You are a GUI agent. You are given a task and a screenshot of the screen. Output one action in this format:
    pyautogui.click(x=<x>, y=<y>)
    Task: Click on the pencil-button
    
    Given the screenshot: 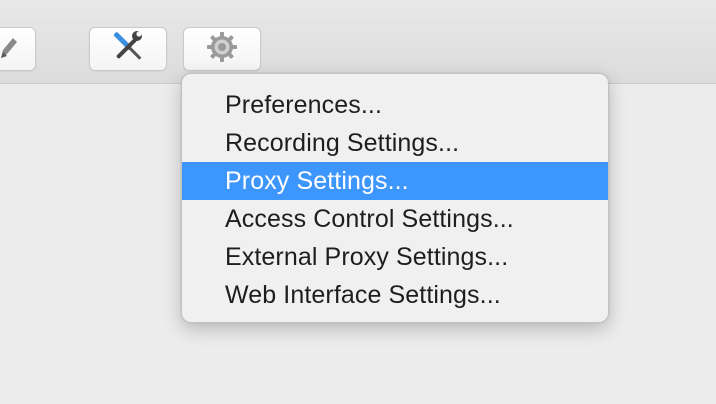 What is the action you would take?
    pyautogui.click(x=18, y=49)
    